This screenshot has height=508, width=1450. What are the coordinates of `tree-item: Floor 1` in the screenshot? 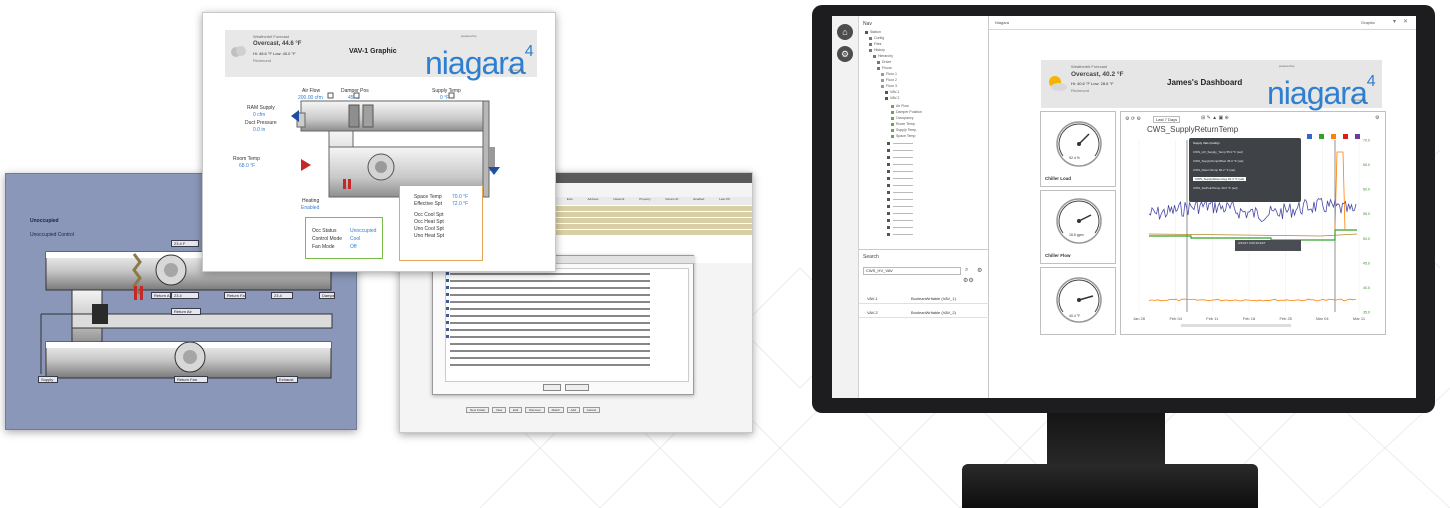 It's located at (889, 74).